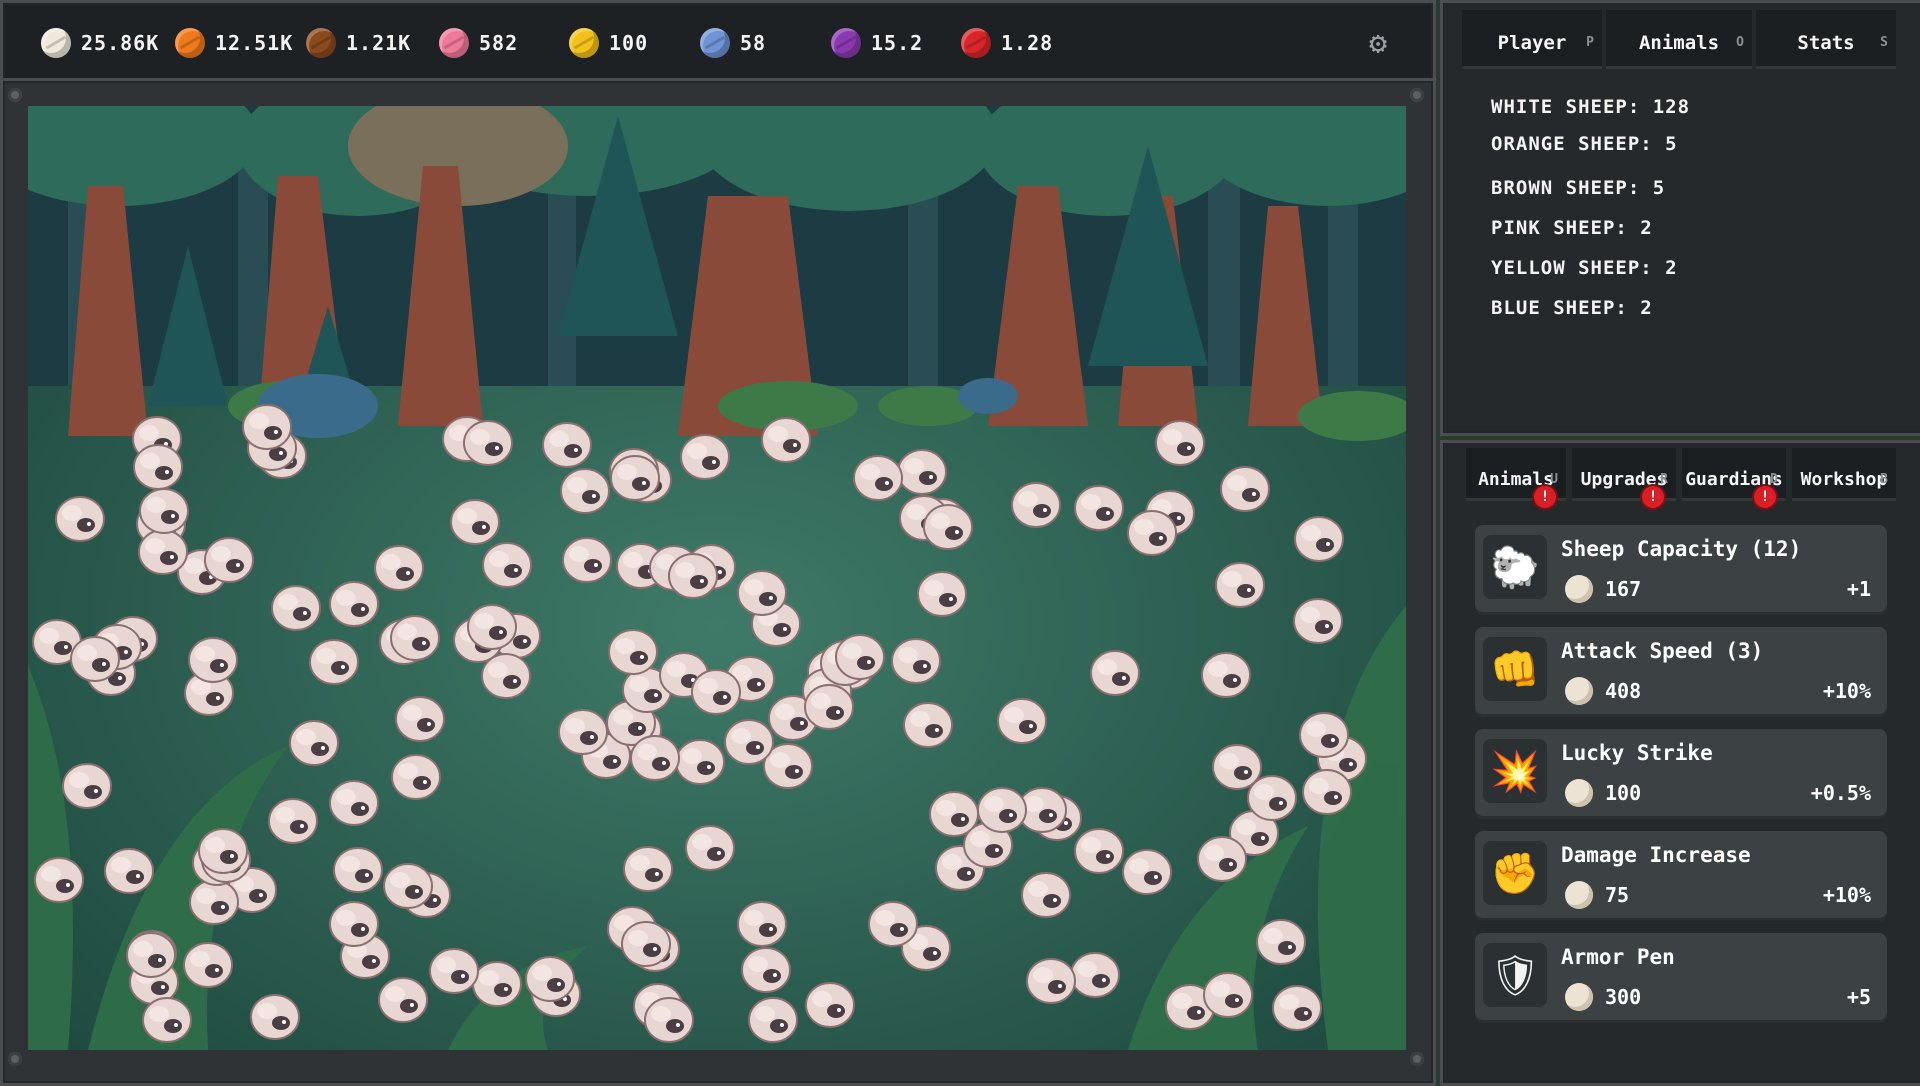  I want to click on upgrade-armor-pen: 🛡 Armor Pen 300 +5, so click(1681, 978).